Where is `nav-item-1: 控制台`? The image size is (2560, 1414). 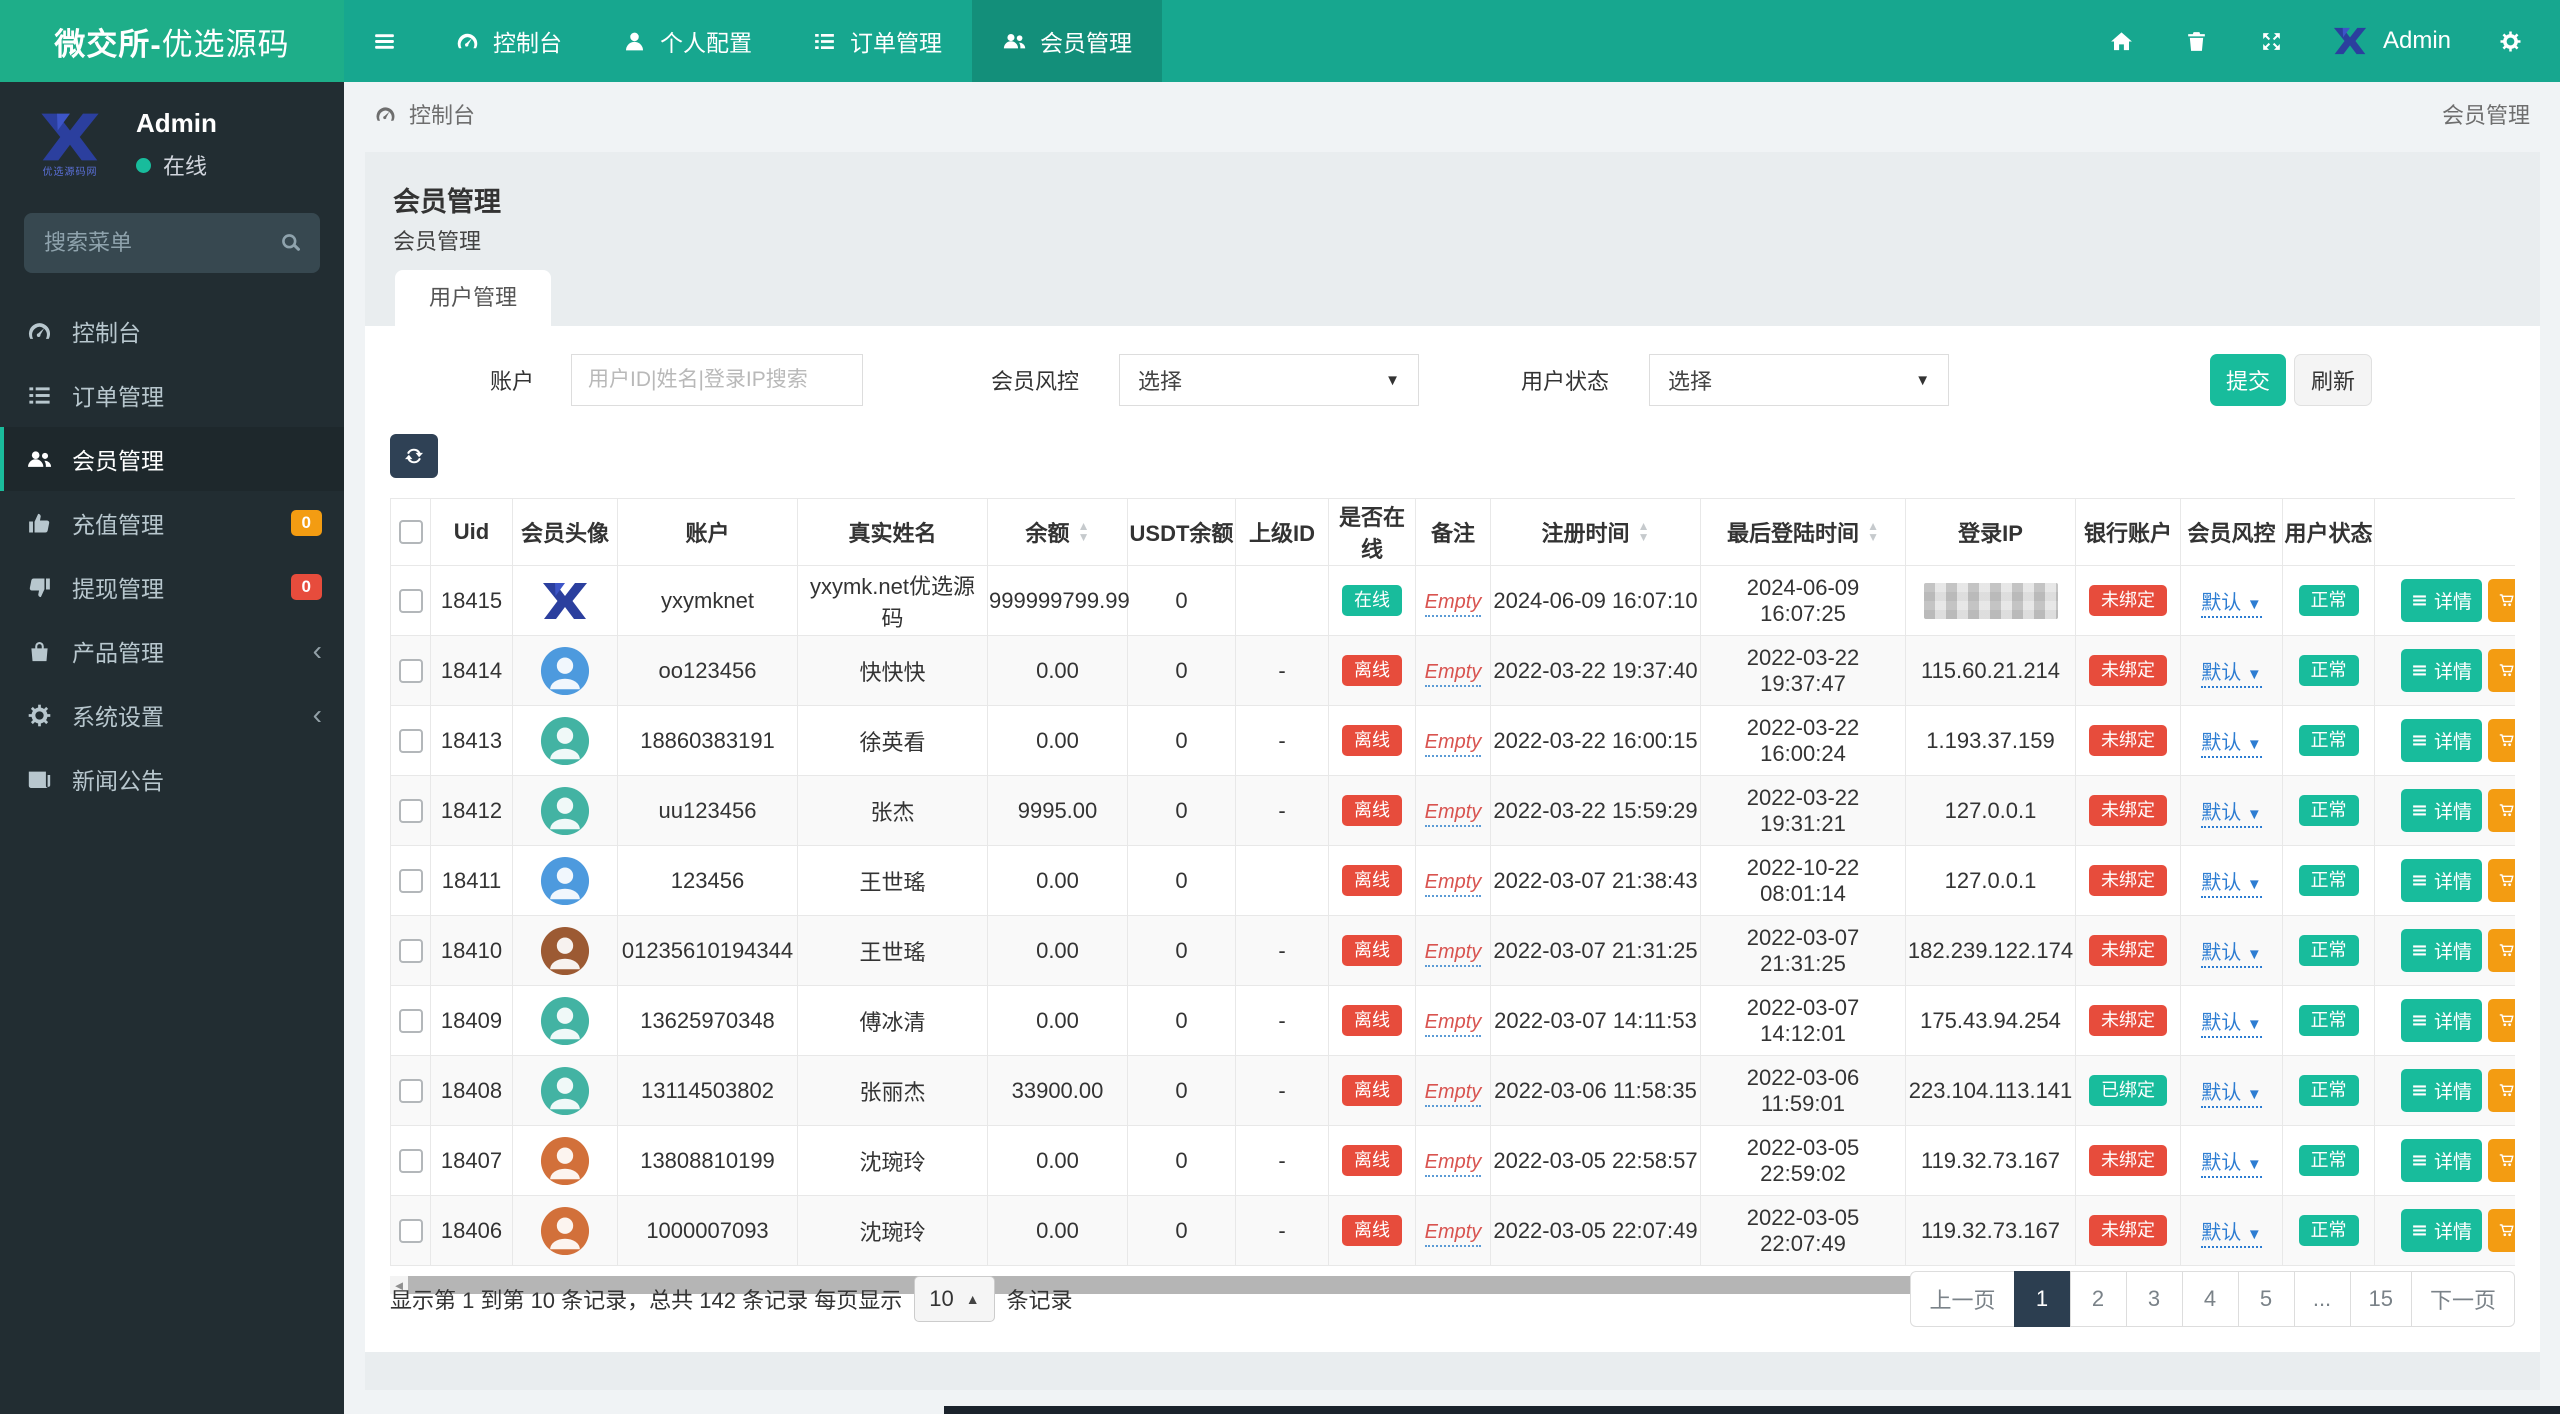 nav-item-1: 控制台 is located at coordinates (508, 41).